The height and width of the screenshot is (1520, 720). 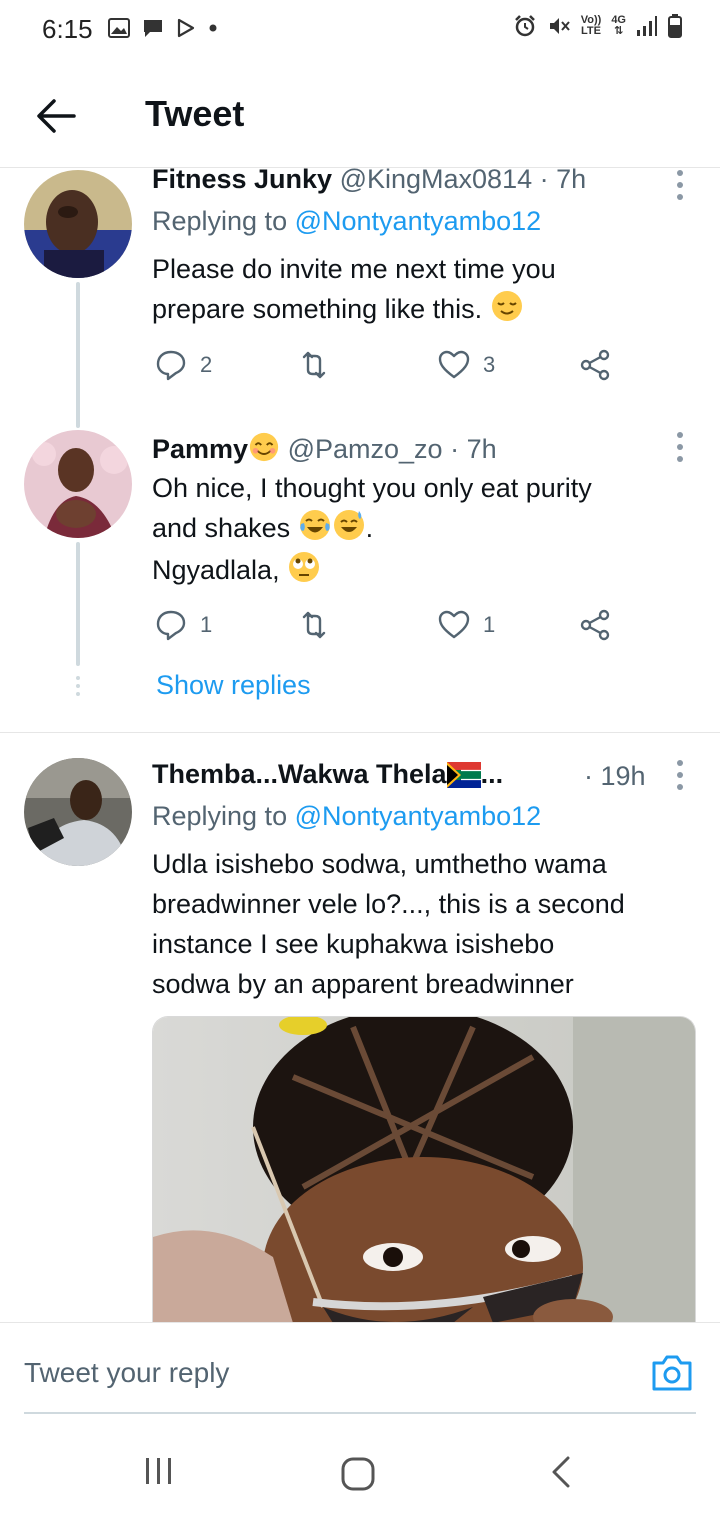 What do you see at coordinates (524, 26) in the screenshot?
I see `alarm-icon` at bounding box center [524, 26].